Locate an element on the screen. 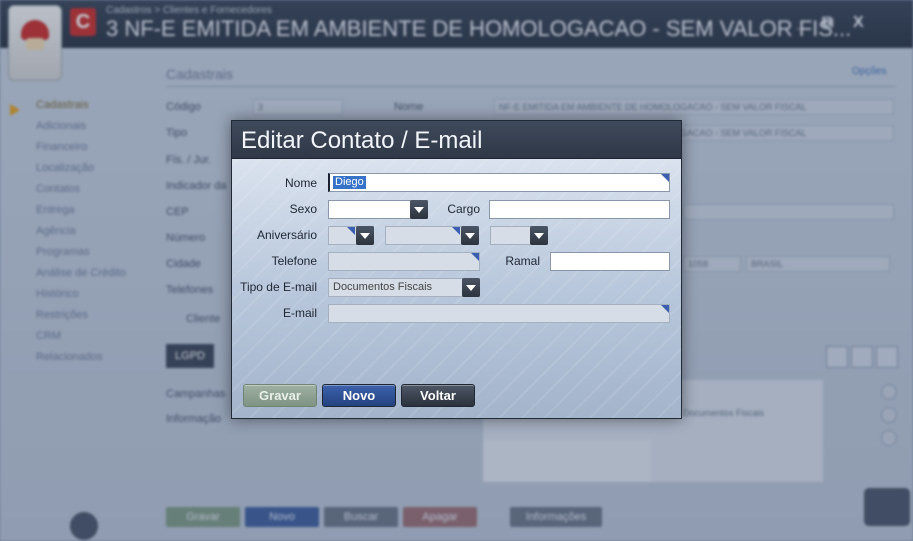  email-input is located at coordinates (499, 313).